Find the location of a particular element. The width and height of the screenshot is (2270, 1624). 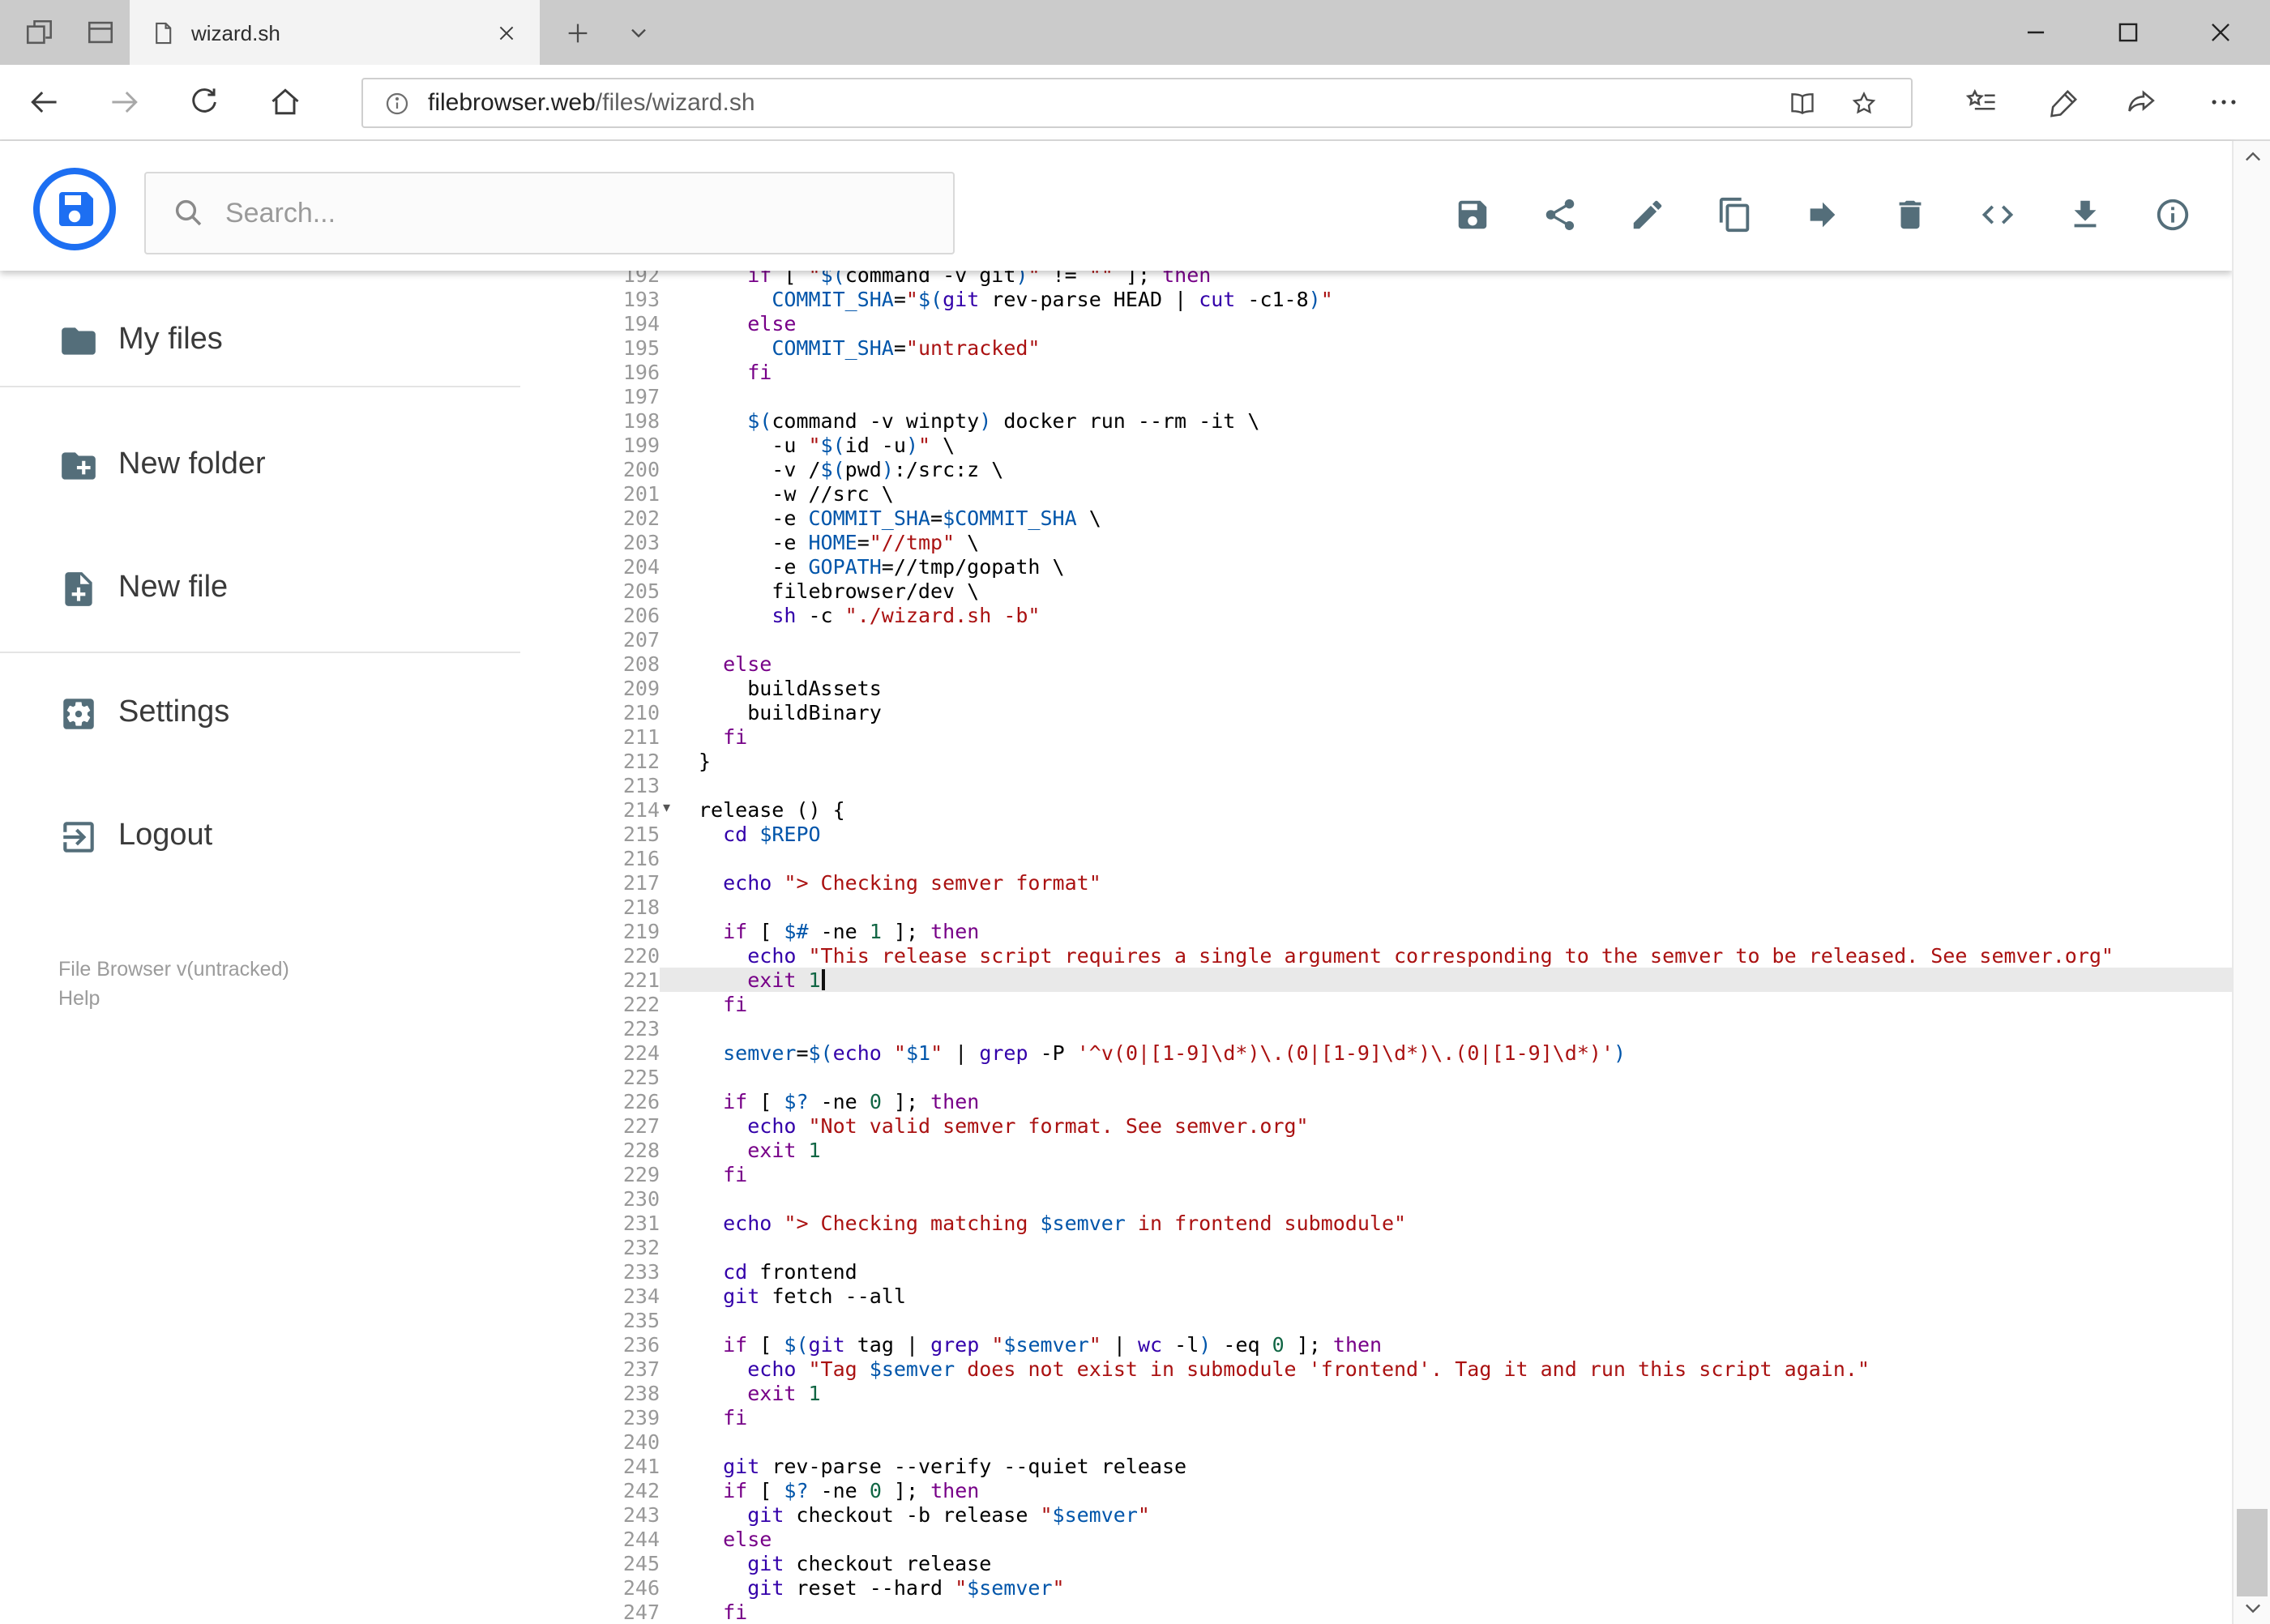

code-line: 207 is located at coordinates (1411, 640).